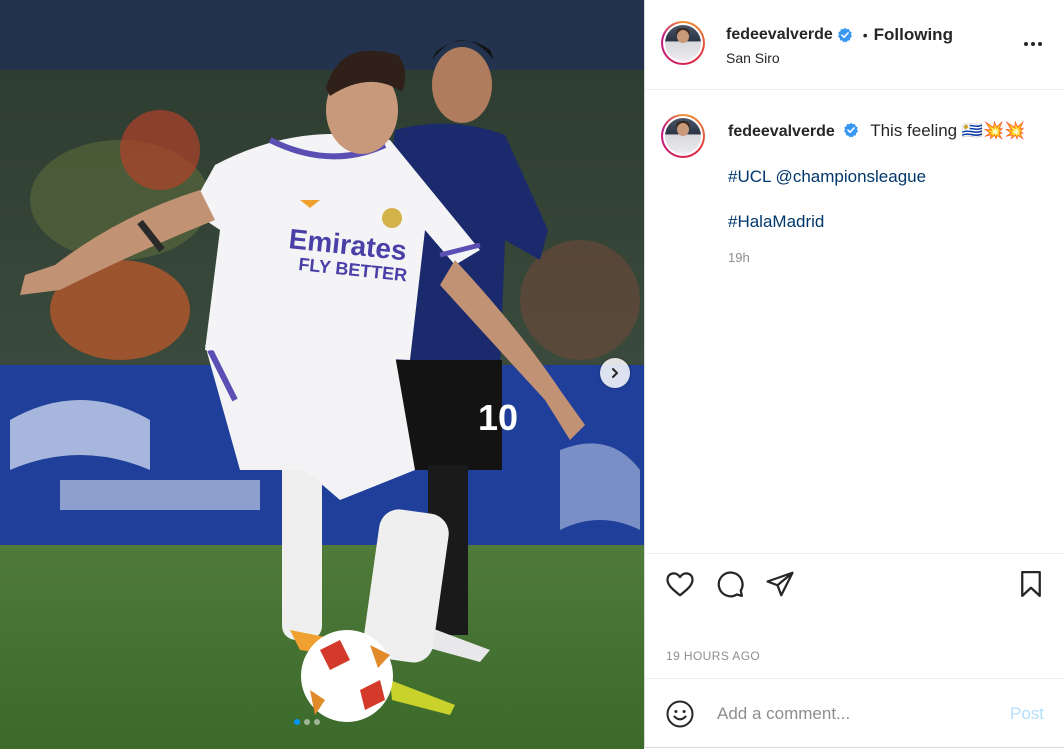  I want to click on comment-icon, so click(730, 584).